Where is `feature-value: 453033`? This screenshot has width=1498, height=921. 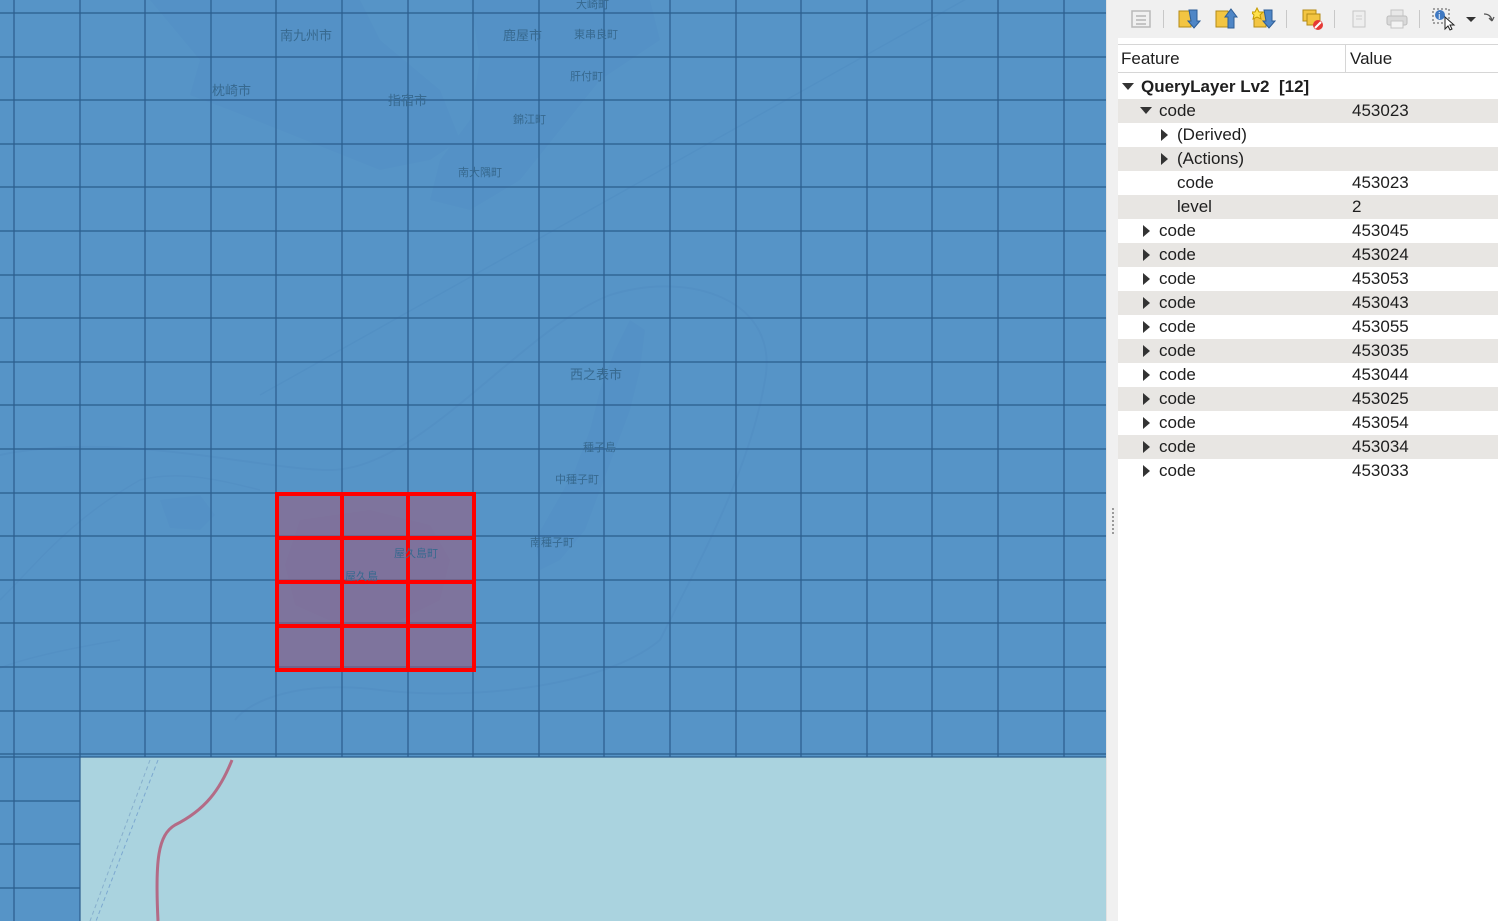
feature-value: 453033 is located at coordinates (1380, 470).